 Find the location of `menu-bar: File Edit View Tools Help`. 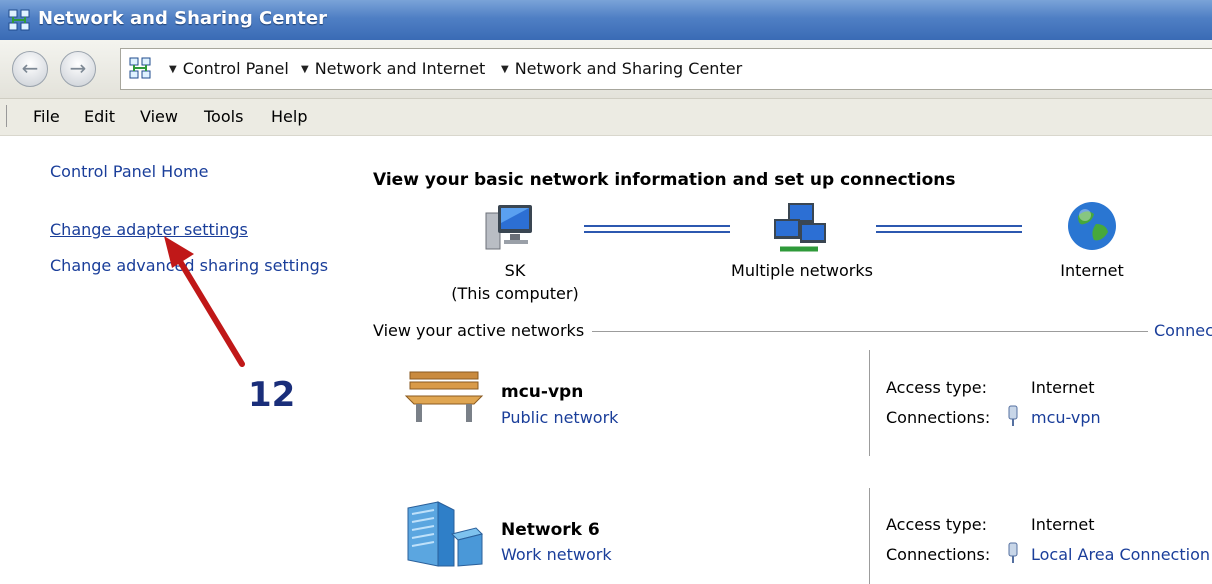

menu-bar: File Edit View Tools Help is located at coordinates (606, 117).